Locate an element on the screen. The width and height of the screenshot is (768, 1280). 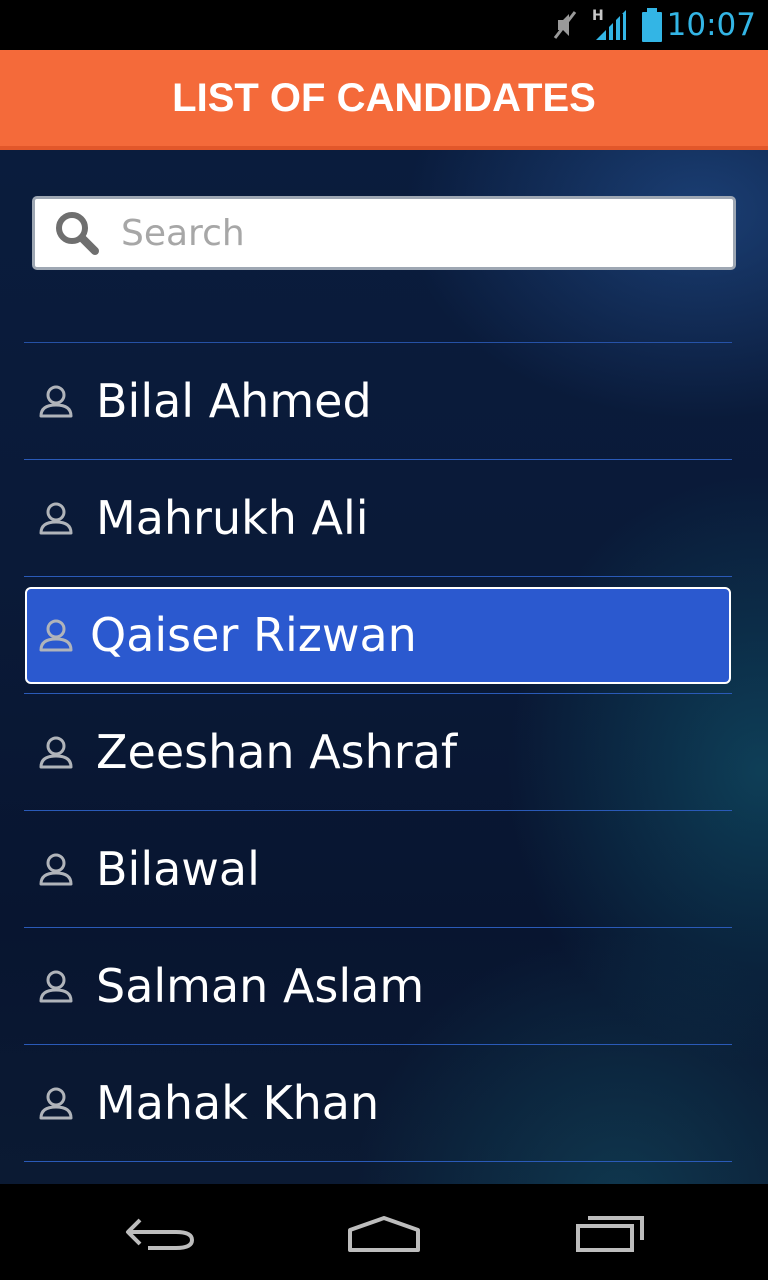
battery-icon is located at coordinates (652, 27).